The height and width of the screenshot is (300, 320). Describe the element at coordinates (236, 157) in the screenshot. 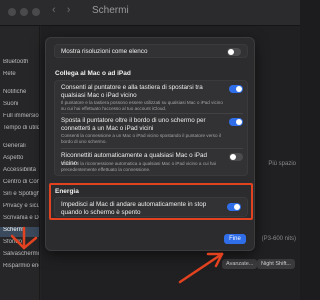

I see `auto-reconnect-toggle` at that location.